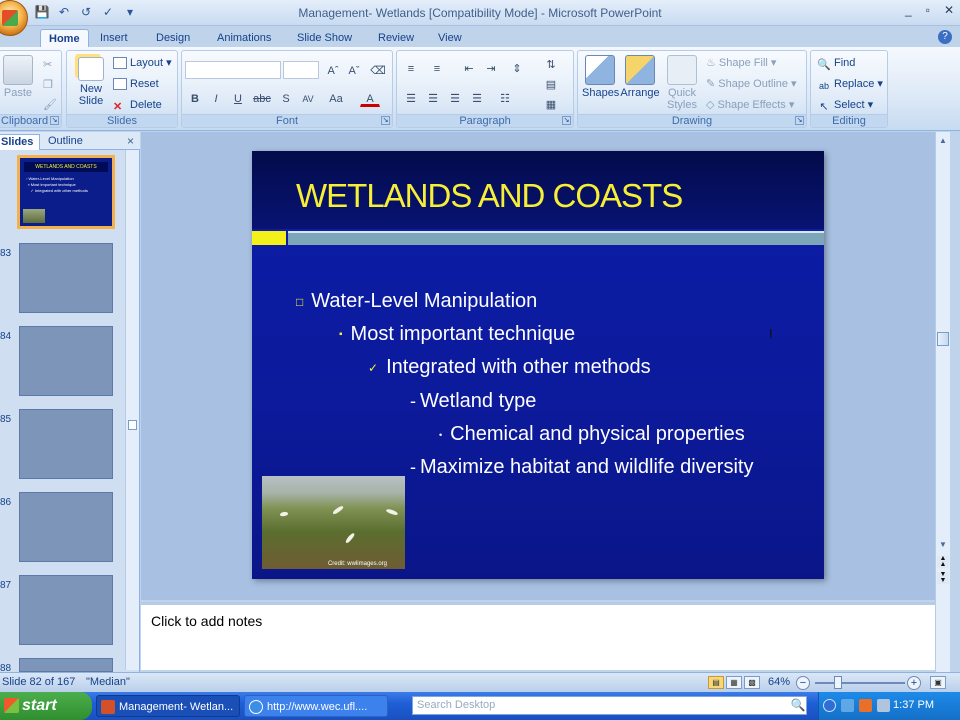 Image resolution: width=960 pixels, height=720 pixels. What do you see at coordinates (50, 105) in the screenshot?
I see `format-painter-icon: 🖌` at bounding box center [50, 105].